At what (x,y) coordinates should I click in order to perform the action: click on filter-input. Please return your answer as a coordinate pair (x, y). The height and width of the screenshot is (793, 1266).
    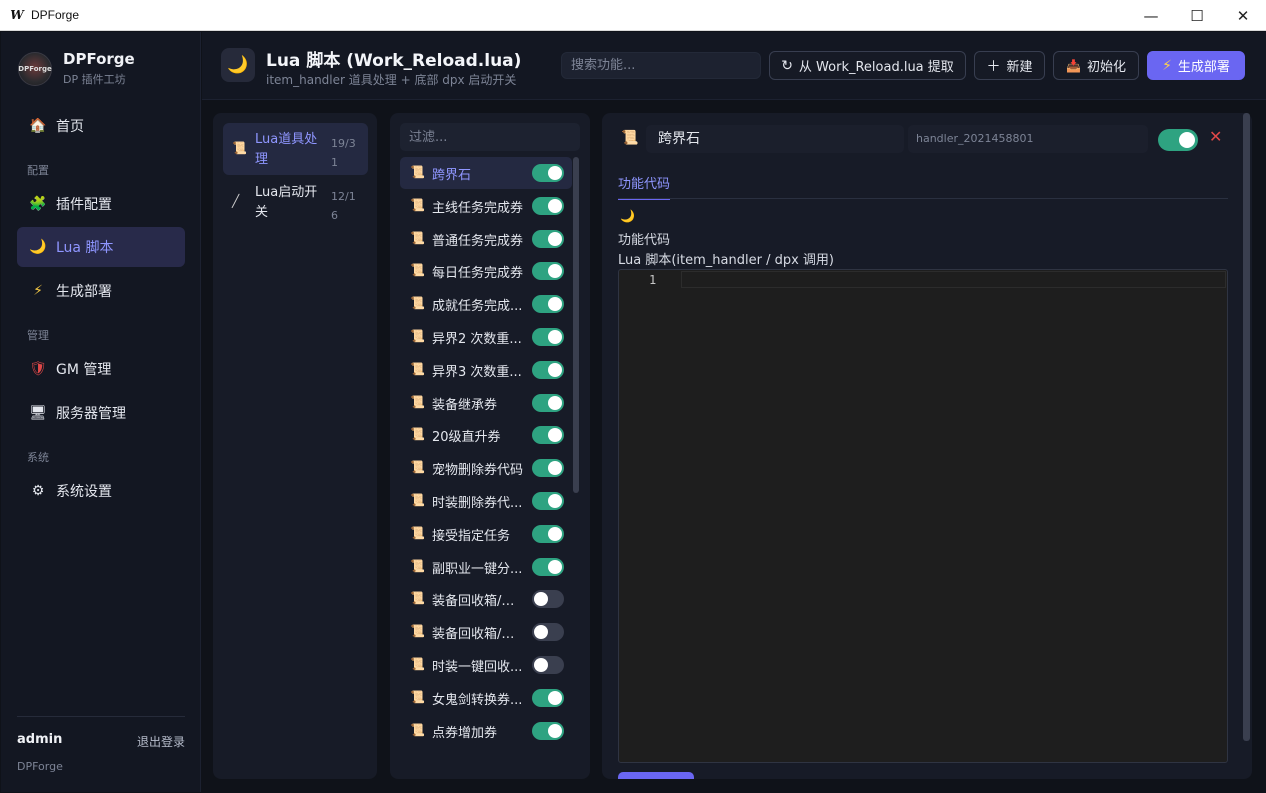
    Looking at the image, I should click on (490, 137).